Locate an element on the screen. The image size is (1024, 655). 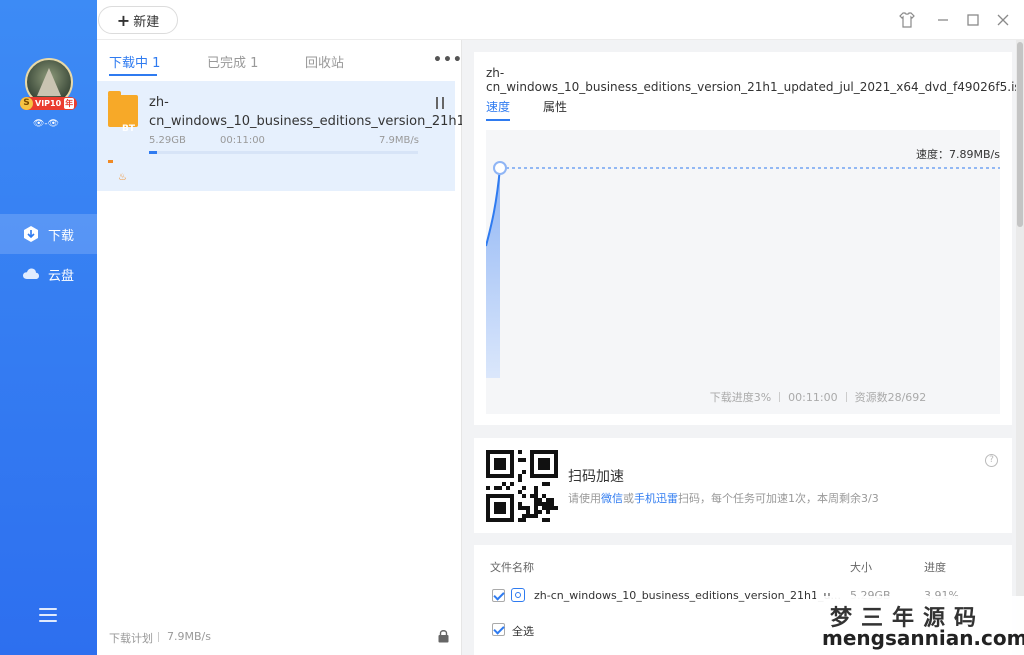
column-header-size: 大小 is located at coordinates (861, 567).